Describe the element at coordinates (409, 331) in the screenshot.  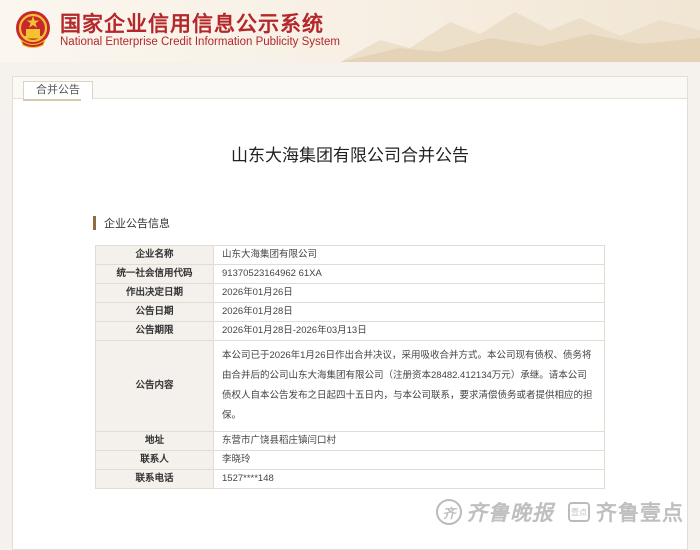
I see `row-value: 2026年01月28日-2026年03月13日` at that location.